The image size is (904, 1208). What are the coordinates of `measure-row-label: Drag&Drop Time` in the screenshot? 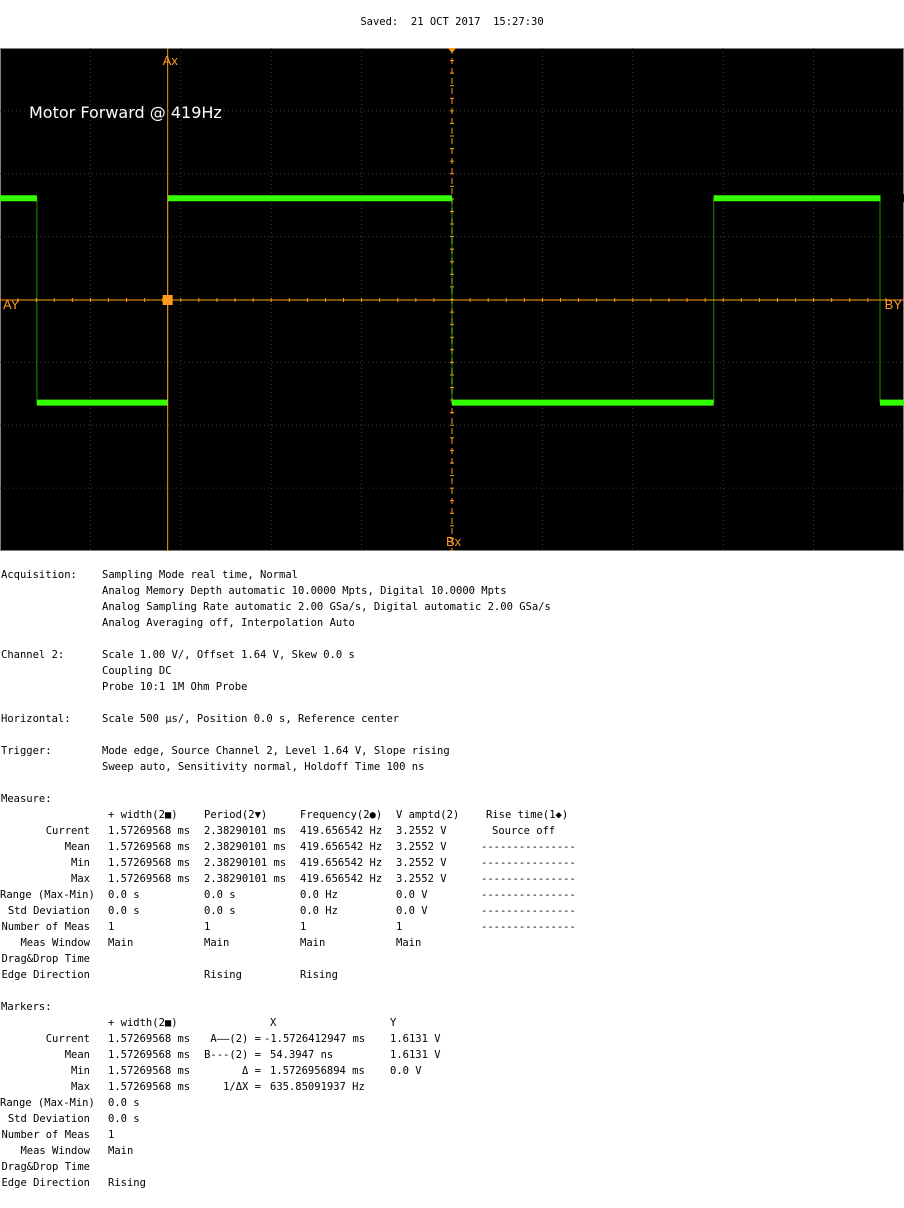 It's located at (45, 959).